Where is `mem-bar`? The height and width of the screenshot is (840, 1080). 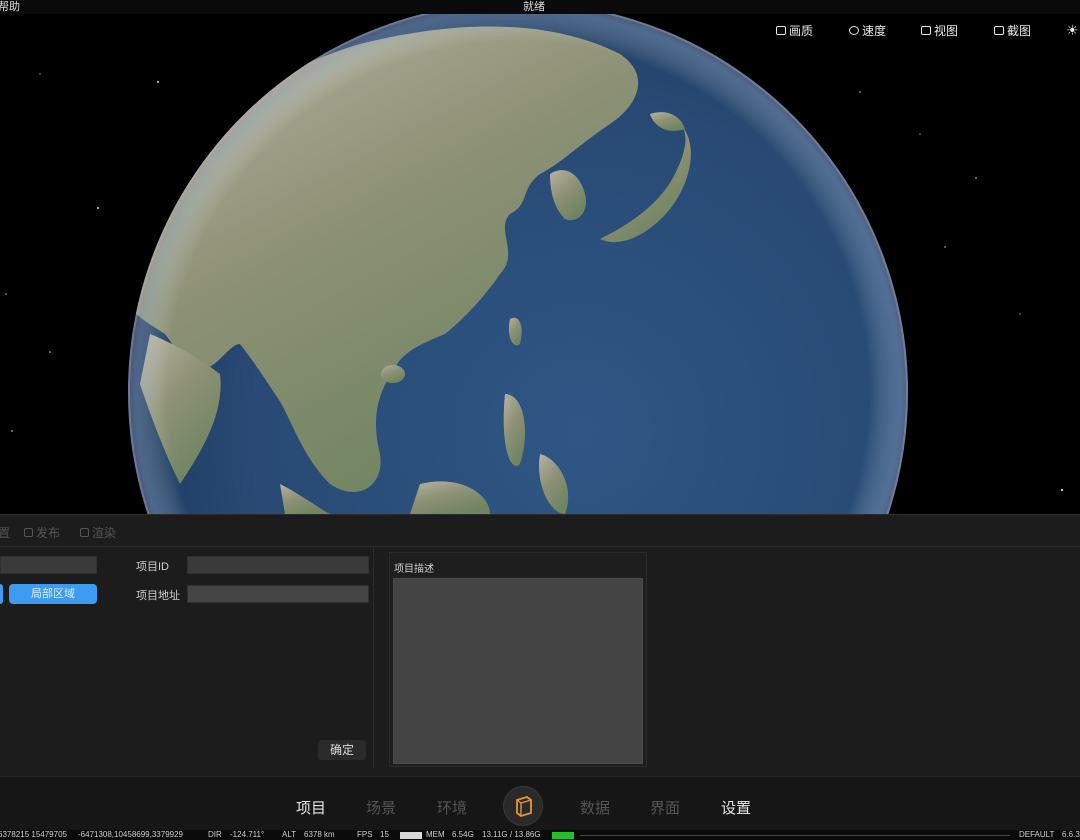
mem-bar is located at coordinates (563, 835).